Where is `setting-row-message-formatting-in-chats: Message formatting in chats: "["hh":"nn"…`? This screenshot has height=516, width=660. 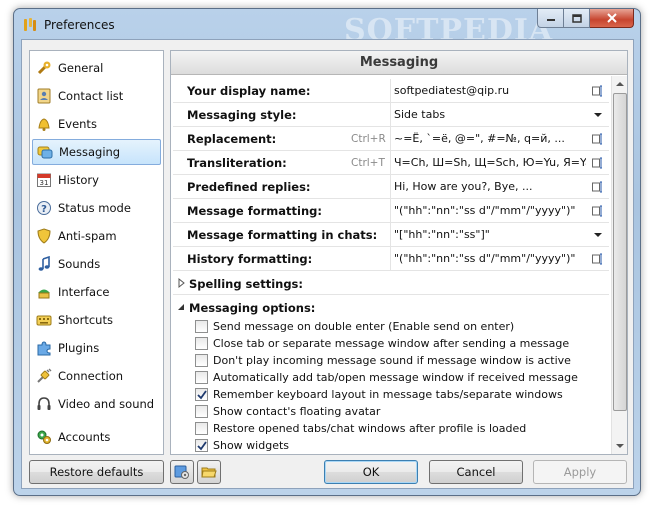 setting-row-message-formatting-in-chats: Message formatting in chats: "["hh":"nn"… is located at coordinates (391, 235).